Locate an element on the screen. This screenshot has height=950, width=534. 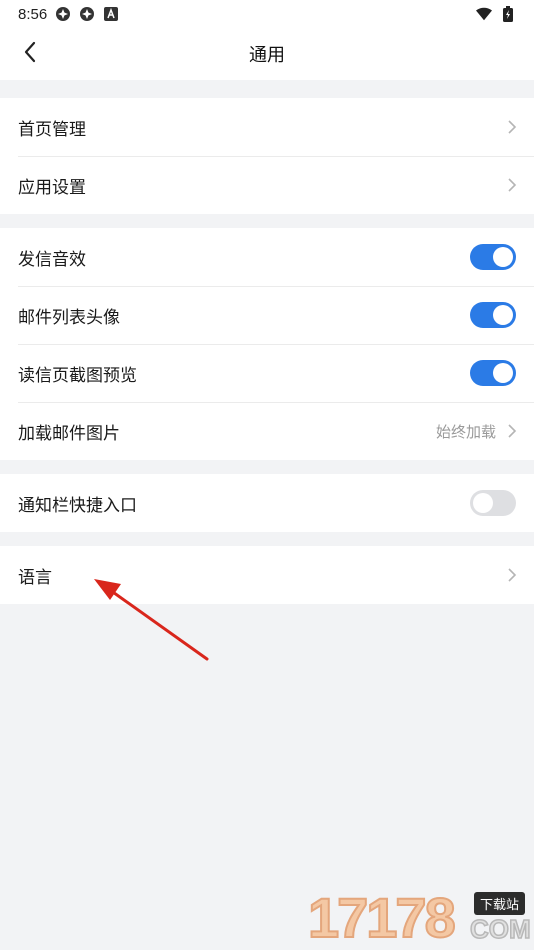
send-sound-toggle is located at coordinates (493, 257).